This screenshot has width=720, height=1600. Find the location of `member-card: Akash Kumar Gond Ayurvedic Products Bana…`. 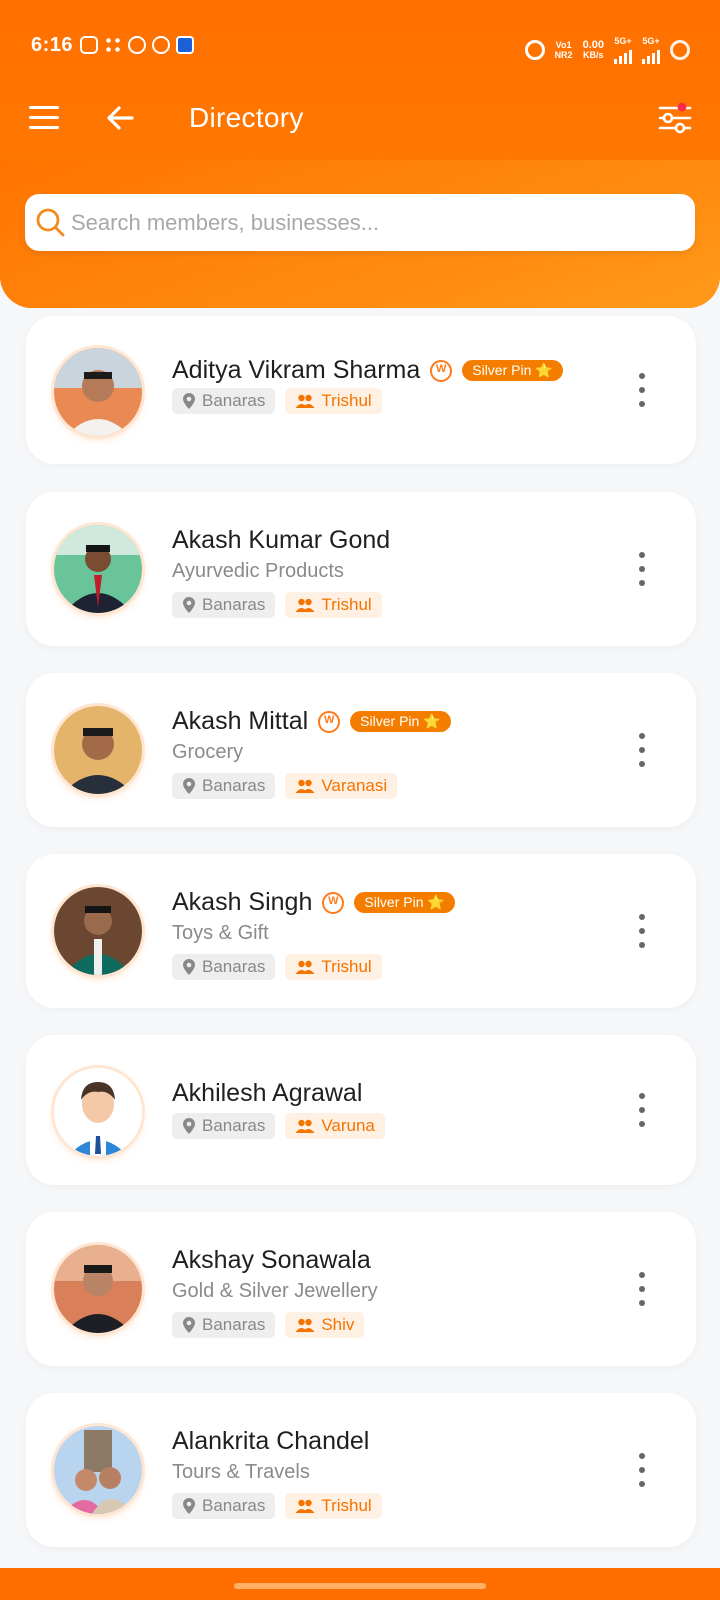

member-card: Akash Kumar Gond Ayurvedic Products Bana… is located at coordinates (361, 569).